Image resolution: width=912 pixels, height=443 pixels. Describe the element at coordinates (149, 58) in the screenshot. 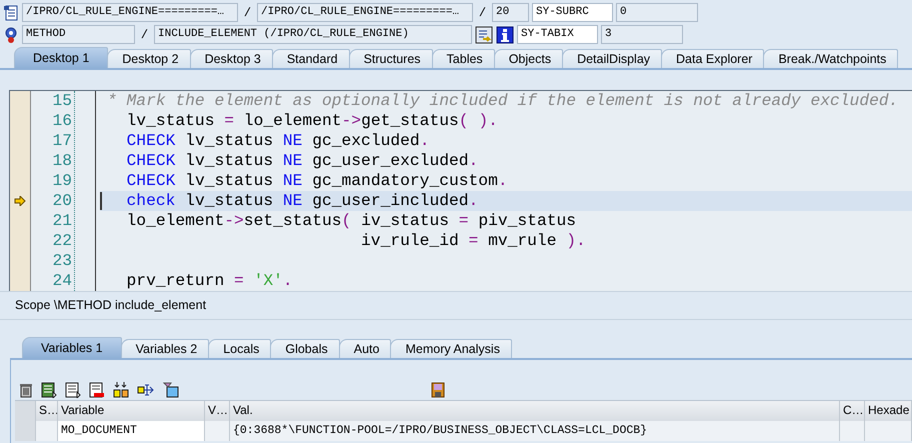

I see `tab: Desktop 2` at that location.